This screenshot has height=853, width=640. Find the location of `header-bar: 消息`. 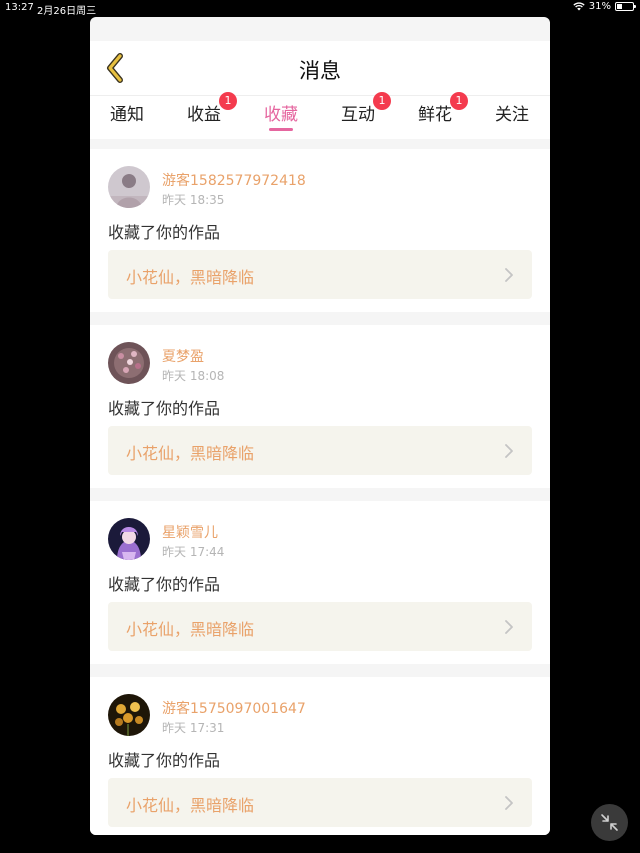

header-bar: 消息 is located at coordinates (320, 68).